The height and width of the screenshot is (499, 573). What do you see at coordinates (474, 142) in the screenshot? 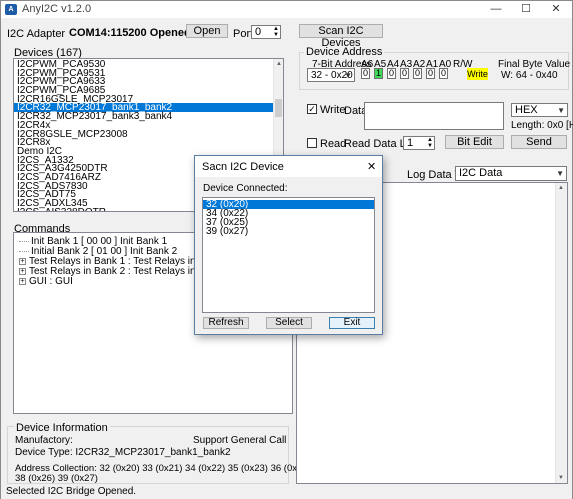
I see `bit-edit-button: Bit Edit` at bounding box center [474, 142].